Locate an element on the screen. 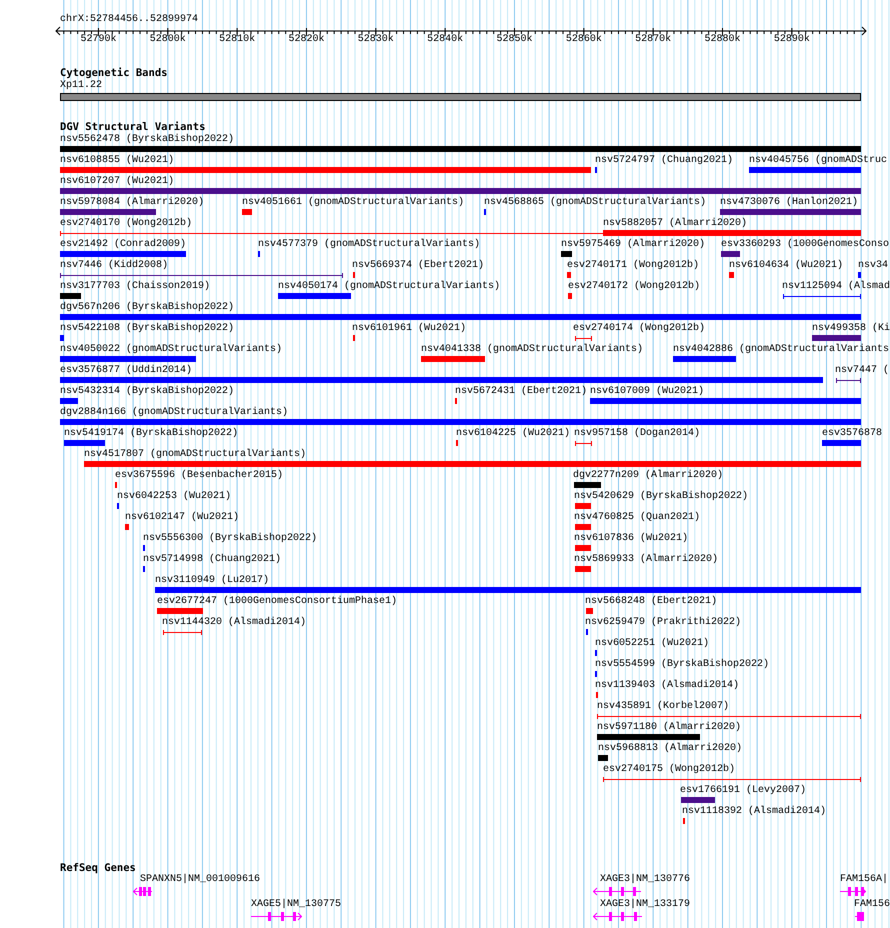  variant-label: esv3576877 (Uddin2014) is located at coordinates (126, 371).